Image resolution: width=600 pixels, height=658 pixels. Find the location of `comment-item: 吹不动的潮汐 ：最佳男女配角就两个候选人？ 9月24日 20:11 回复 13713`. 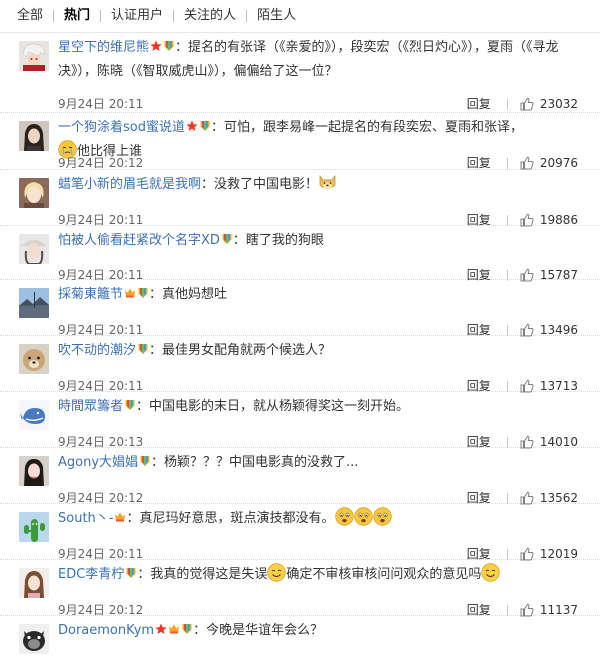

comment-item: 吹不动的潮汐 ：最佳男女配角就两个候选人？ 9月24日 20:11 回复 13713 is located at coordinates (300, 364).